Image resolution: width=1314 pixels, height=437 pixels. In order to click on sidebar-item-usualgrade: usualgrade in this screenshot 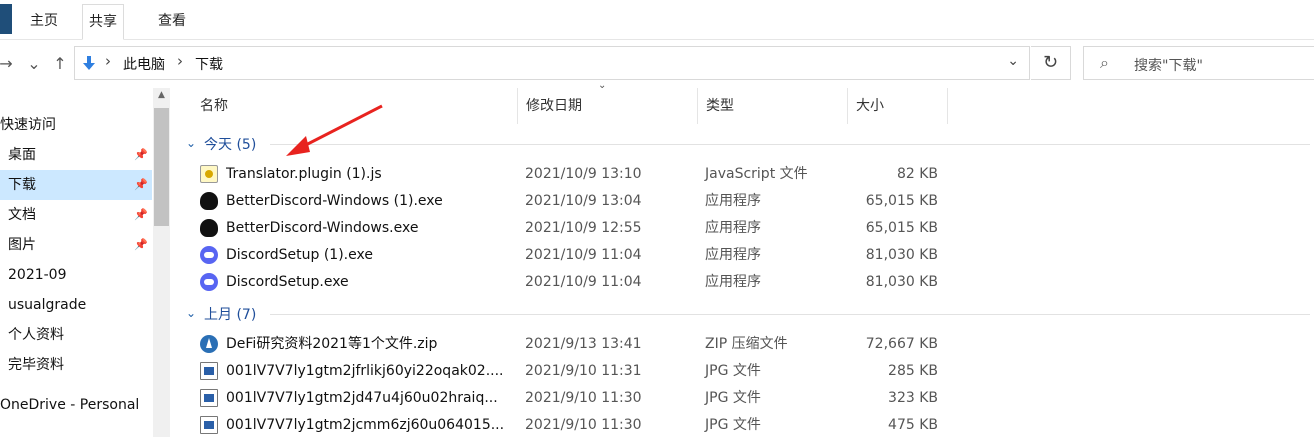, I will do `click(76, 305)`.